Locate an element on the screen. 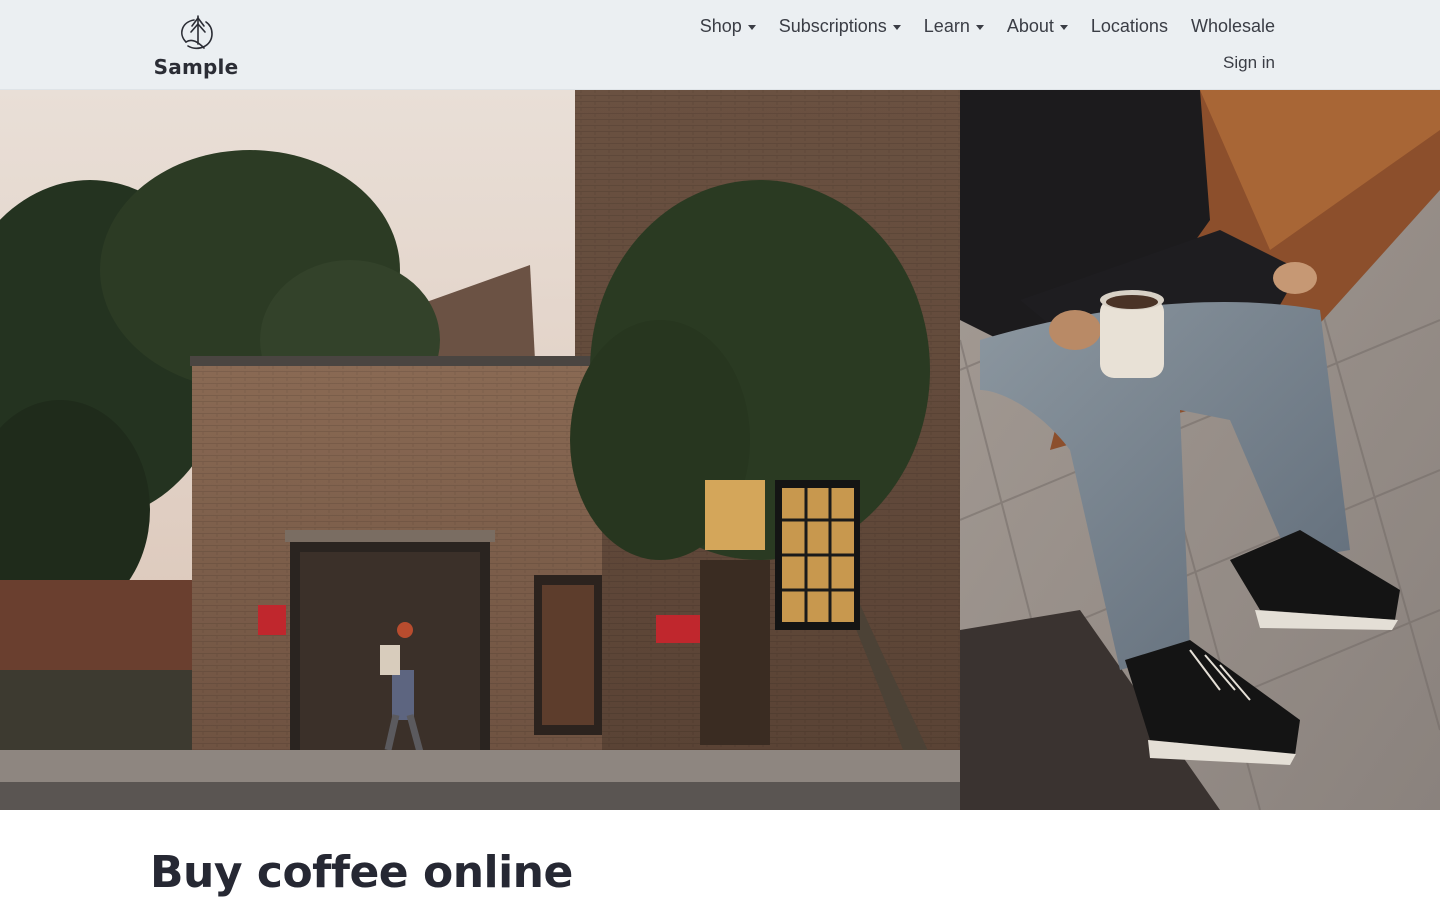  sign-in-link: Sign in is located at coordinates (1249, 63).